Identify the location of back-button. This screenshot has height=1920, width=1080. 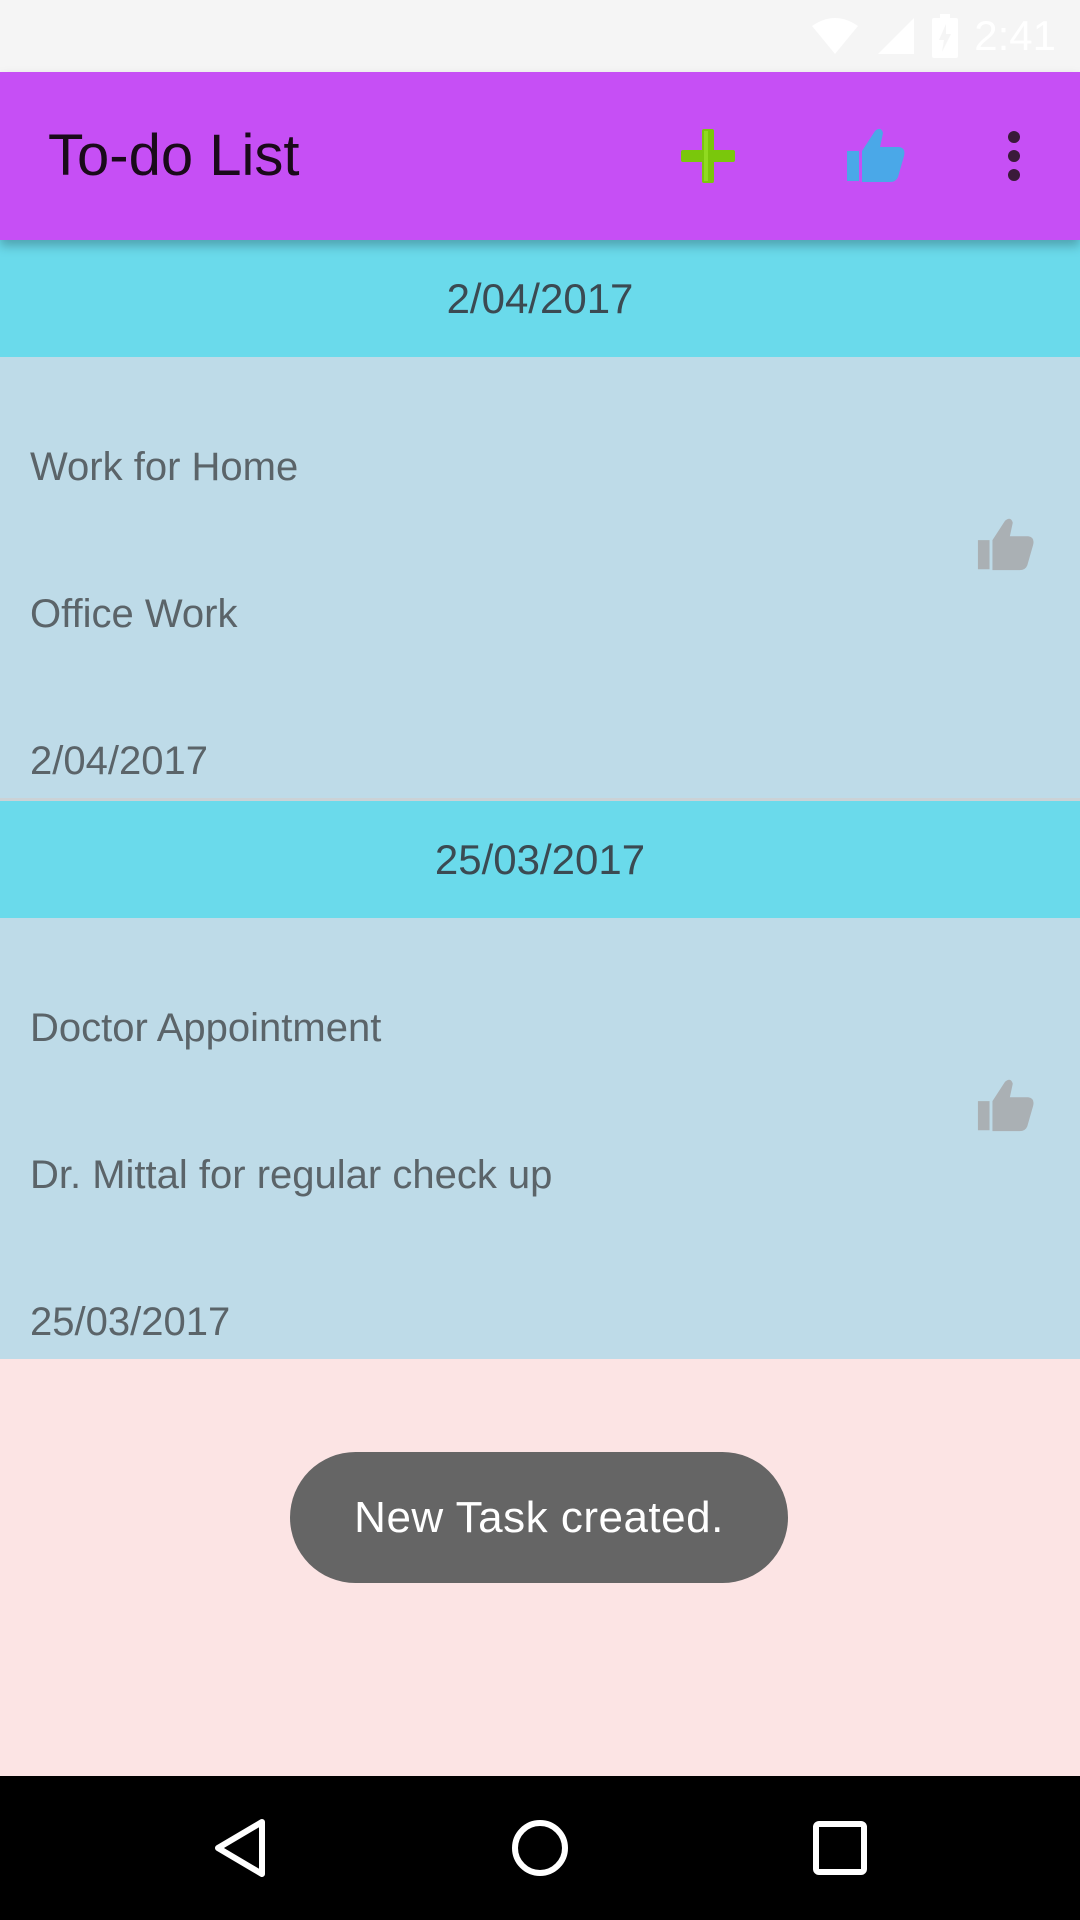
(240, 1848).